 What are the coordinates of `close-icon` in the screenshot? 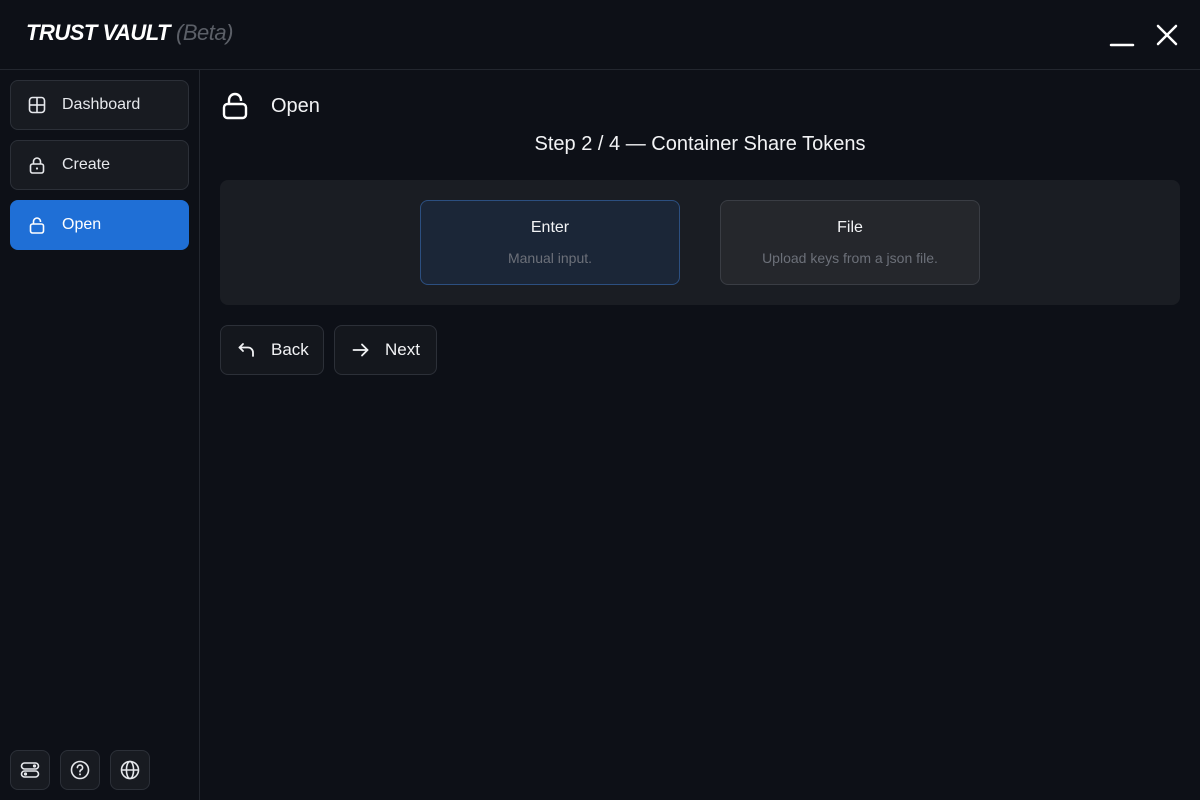 It's located at (1167, 35).